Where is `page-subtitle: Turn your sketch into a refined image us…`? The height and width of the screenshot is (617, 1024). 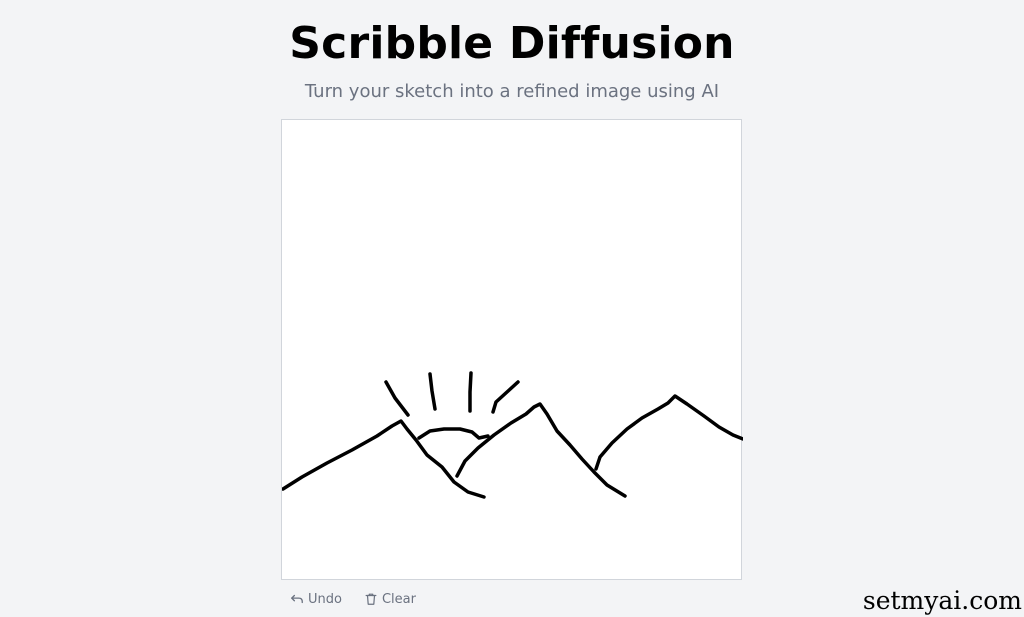
page-subtitle: Turn your sketch into a refined image us… is located at coordinates (512, 91).